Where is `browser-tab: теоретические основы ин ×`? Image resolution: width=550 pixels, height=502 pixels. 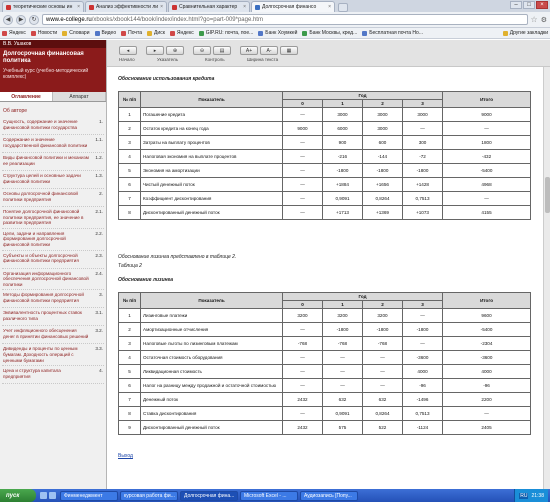
browser-tab: теоретические основы ин × is located at coordinates (43, 6).